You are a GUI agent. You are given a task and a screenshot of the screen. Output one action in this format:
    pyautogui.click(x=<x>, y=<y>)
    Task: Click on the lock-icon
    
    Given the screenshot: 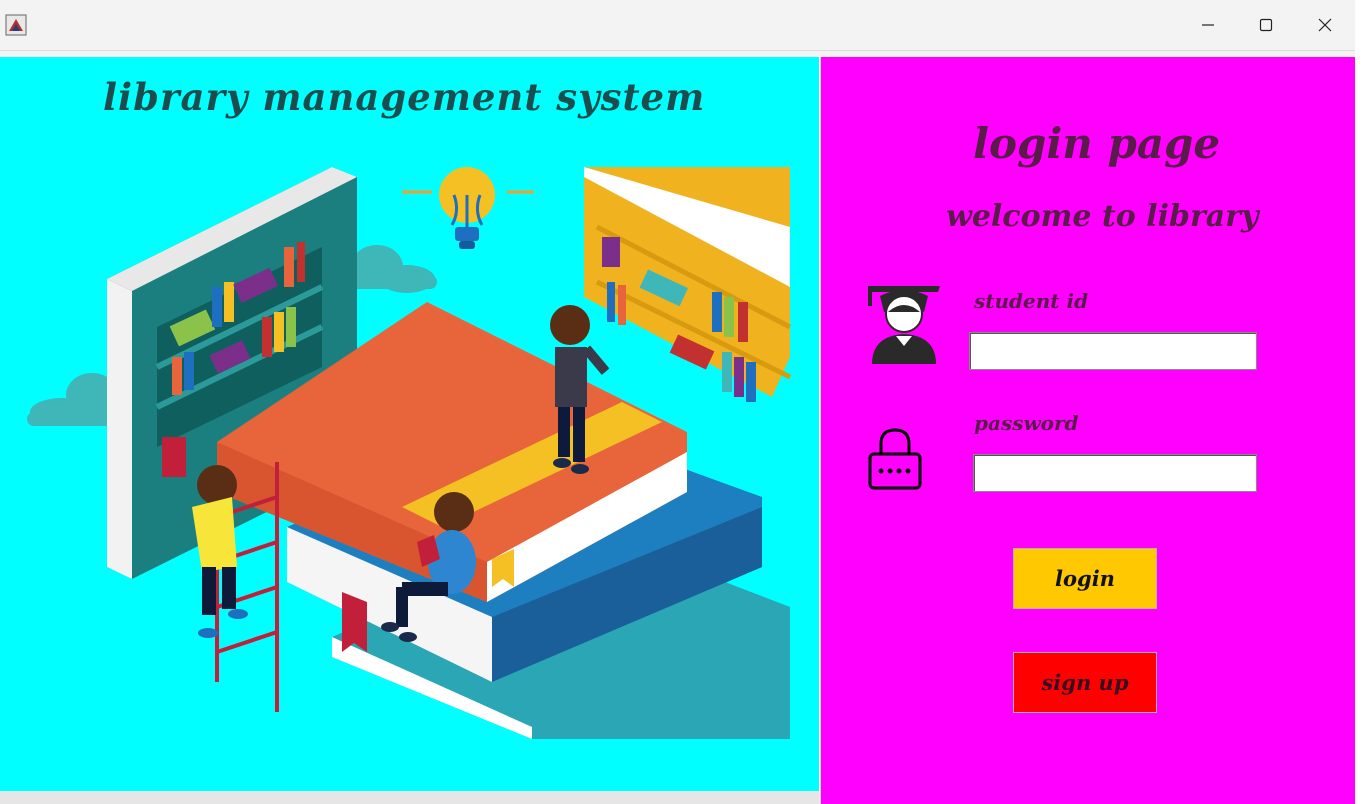 What is the action you would take?
    pyautogui.click(x=895, y=459)
    